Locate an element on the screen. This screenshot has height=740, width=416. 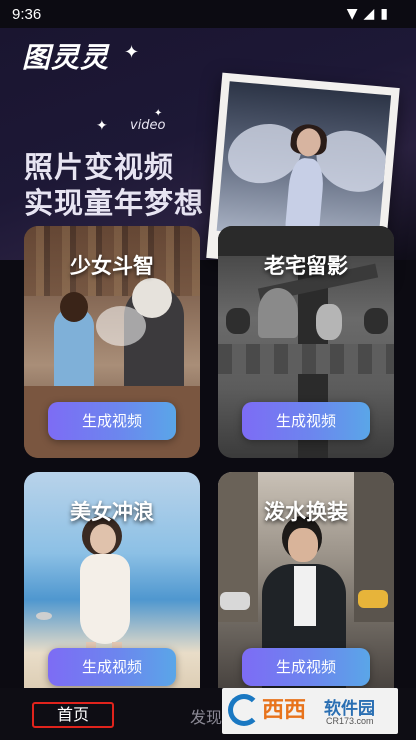
signal-icon: ◢ is located at coordinates (369, 14).